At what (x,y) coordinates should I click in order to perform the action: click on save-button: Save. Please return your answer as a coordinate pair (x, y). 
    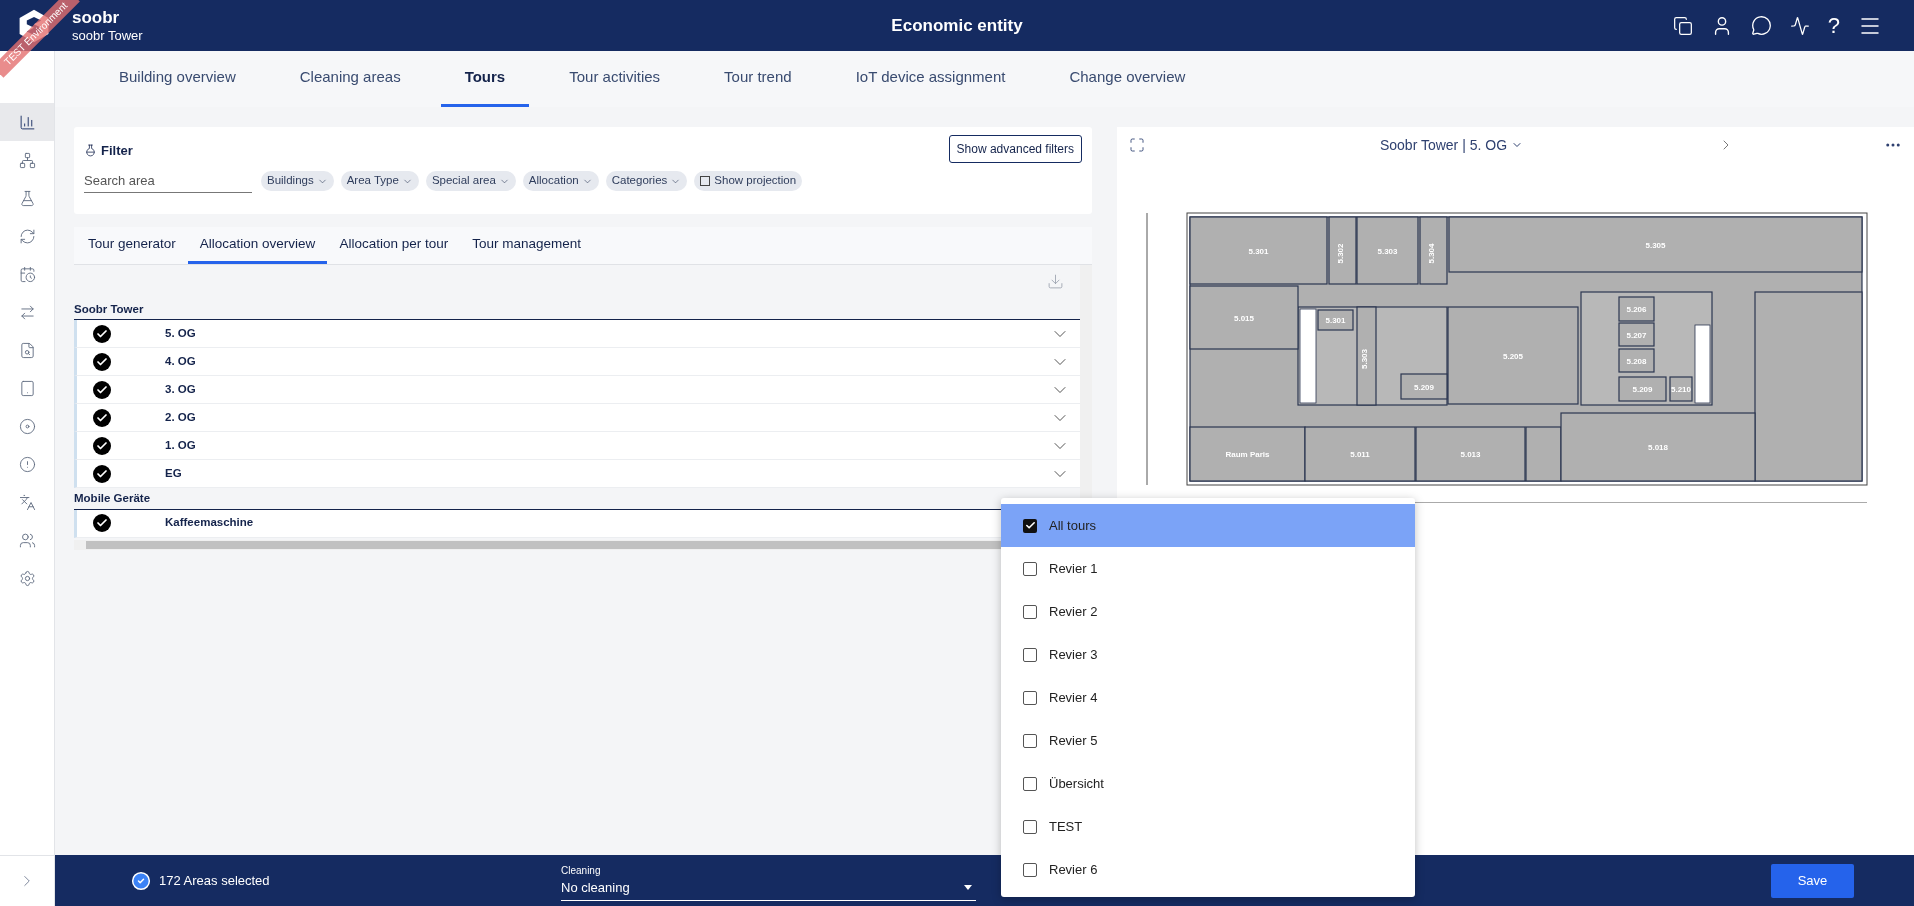
    Looking at the image, I should click on (1812, 880).